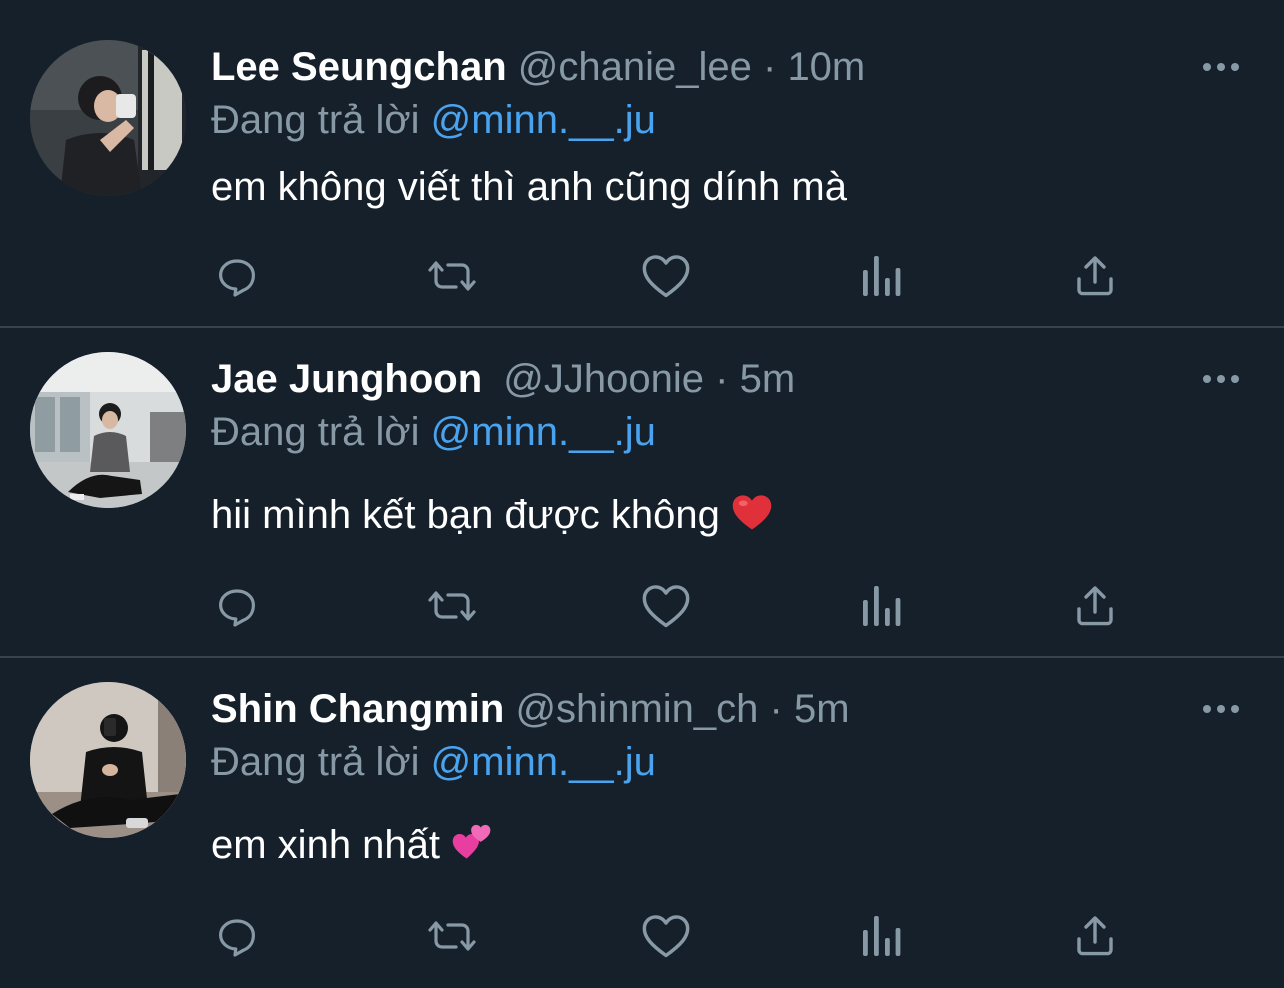  Describe the element at coordinates (346, 379) in the screenshot. I see `display-name: Jae Junghoon` at that location.